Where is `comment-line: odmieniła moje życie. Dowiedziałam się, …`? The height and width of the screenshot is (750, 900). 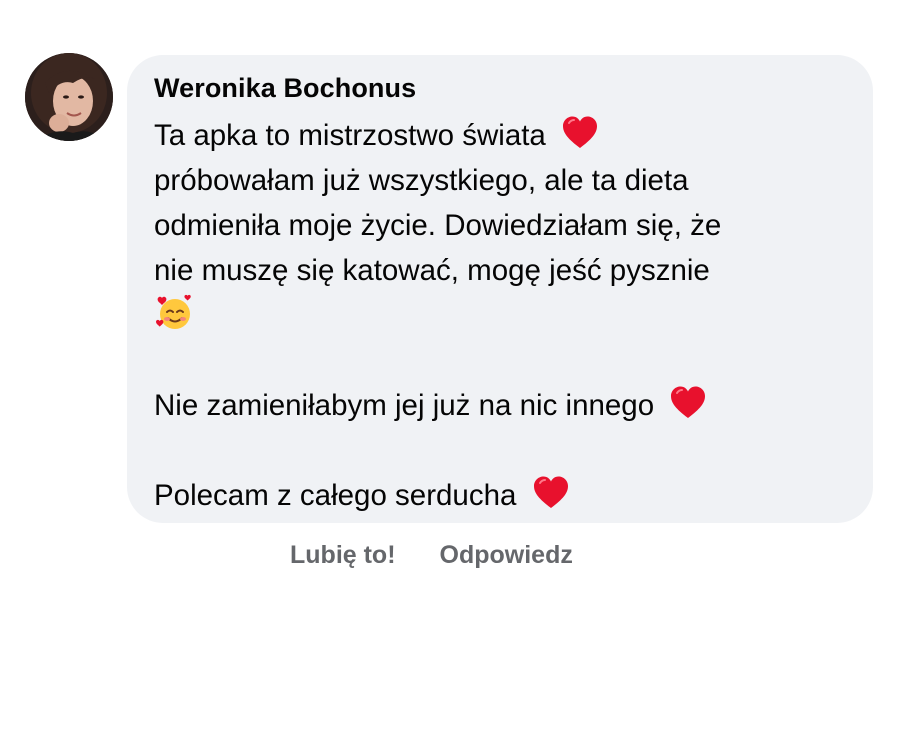
comment-line: odmieniła moje życie. Dowiedziałam się, … is located at coordinates (438, 225).